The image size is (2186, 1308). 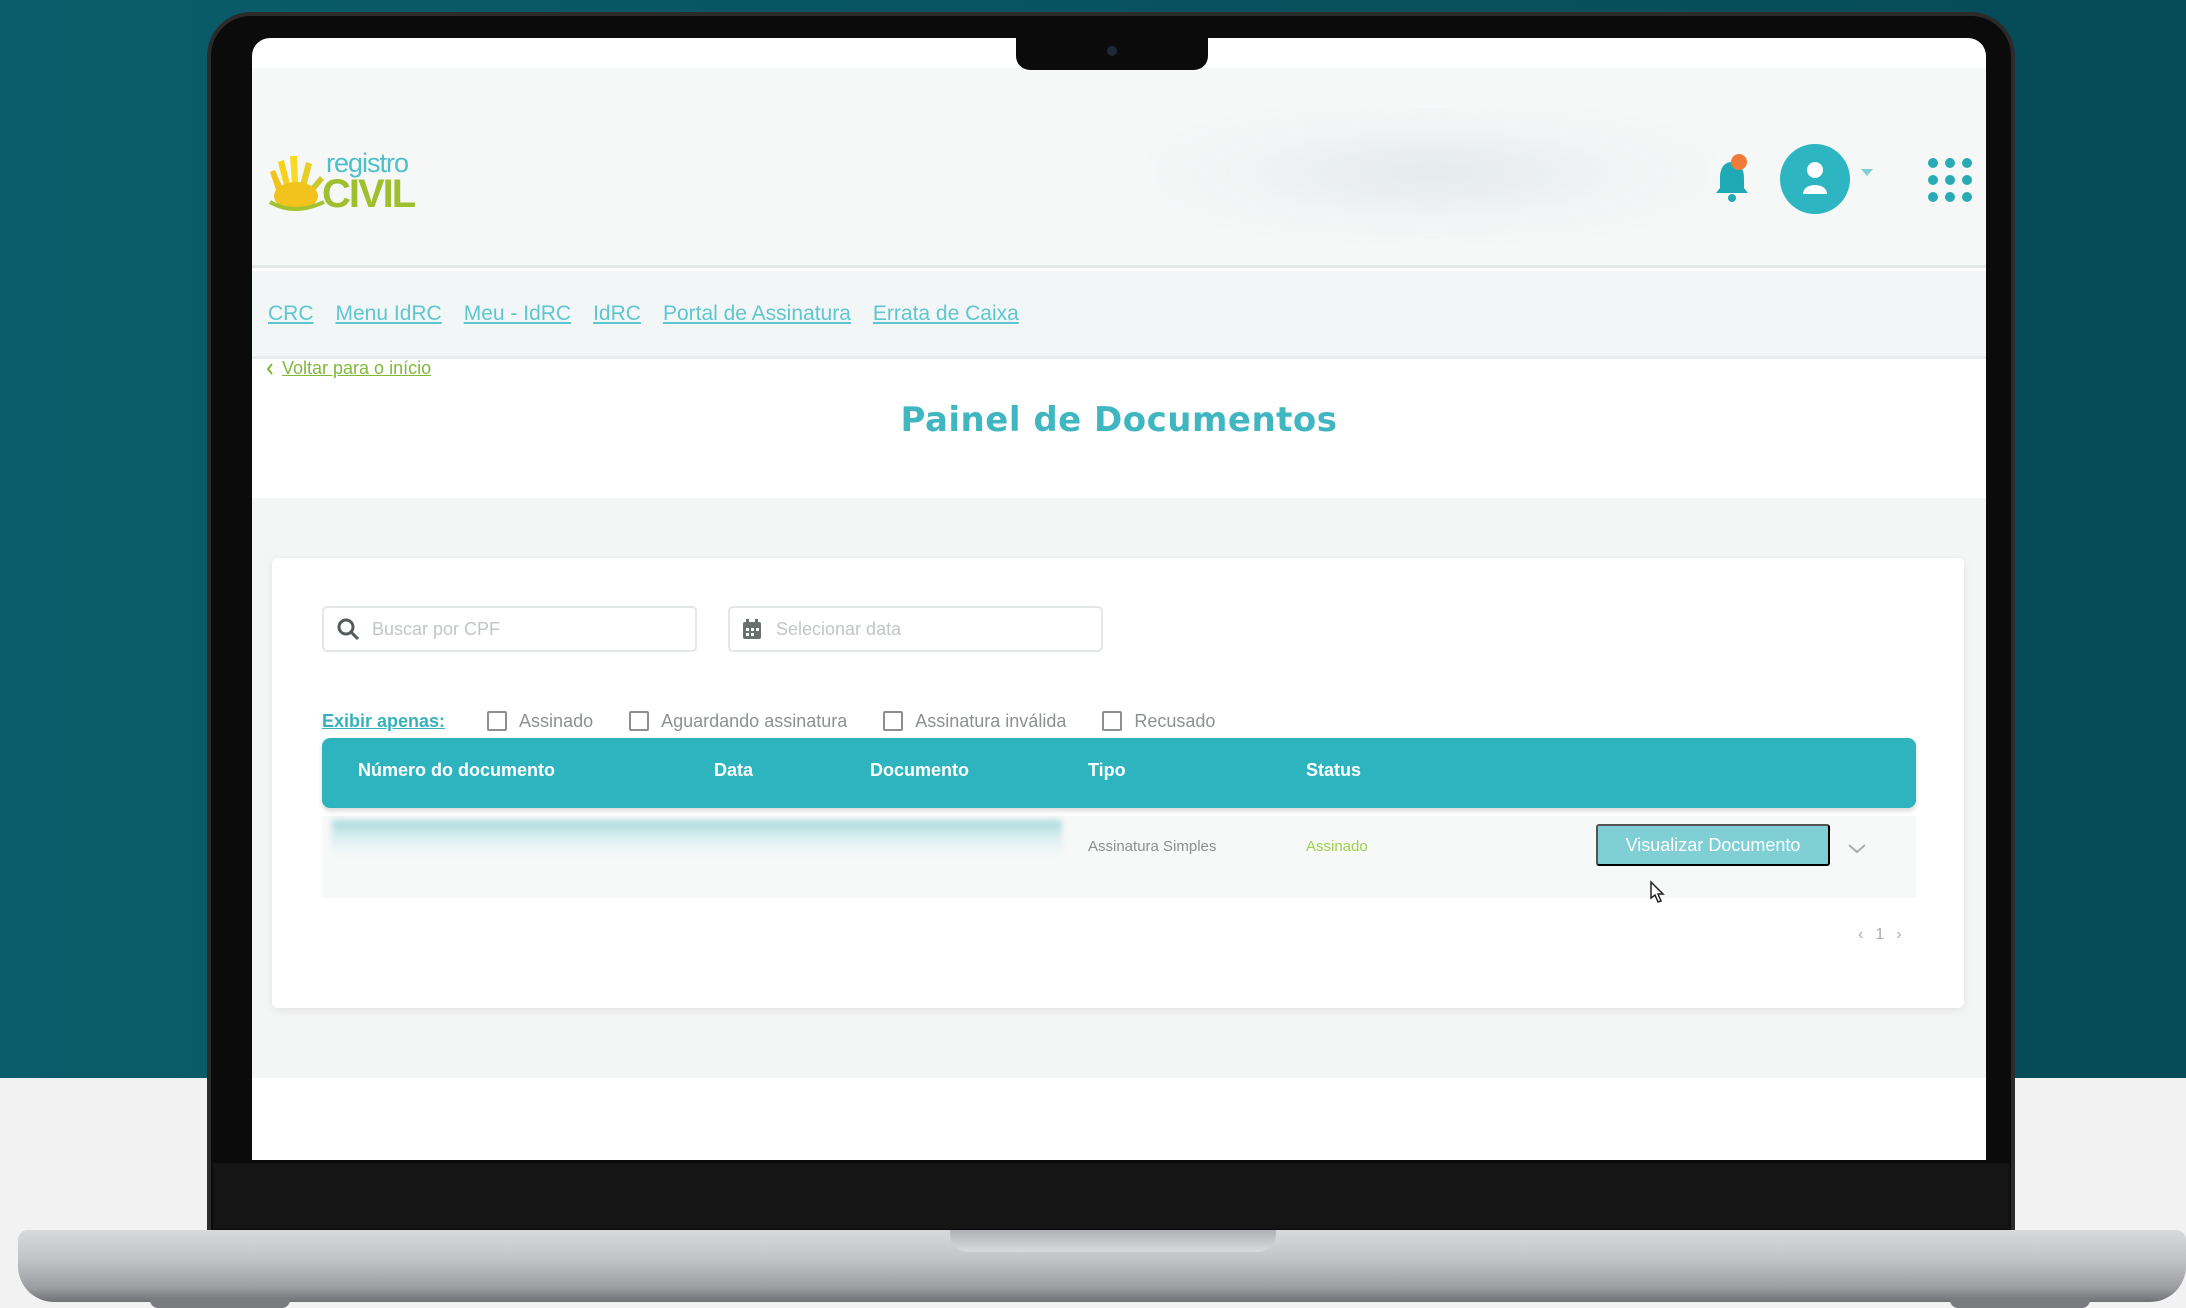 I want to click on cpf-search-input: Buscar por CPF, so click(x=509, y=629).